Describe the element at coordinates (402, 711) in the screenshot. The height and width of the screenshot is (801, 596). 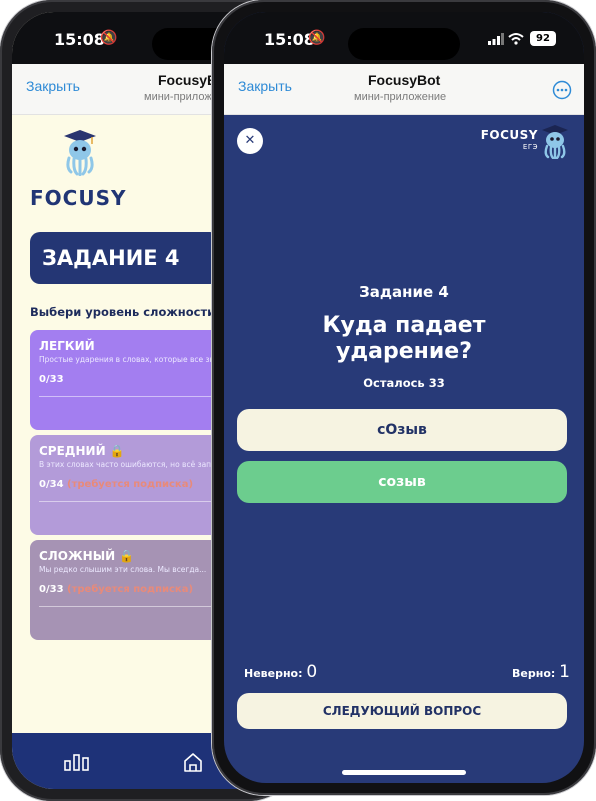
I see `next-question-button: СЛЕДУЮЩИЙ ВОПРОС` at that location.